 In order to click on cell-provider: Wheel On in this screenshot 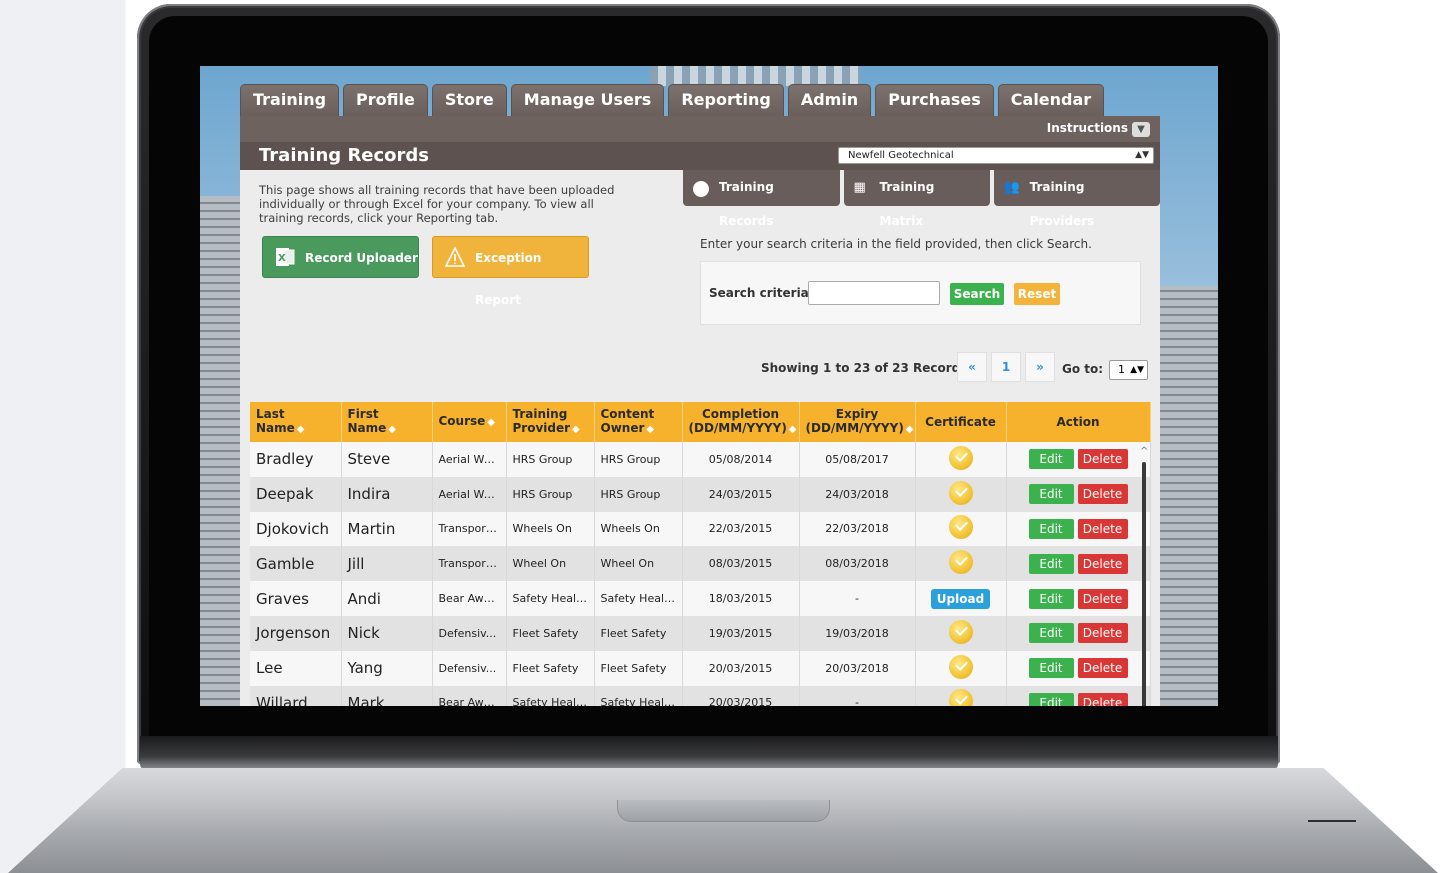, I will do `click(550, 564)`.